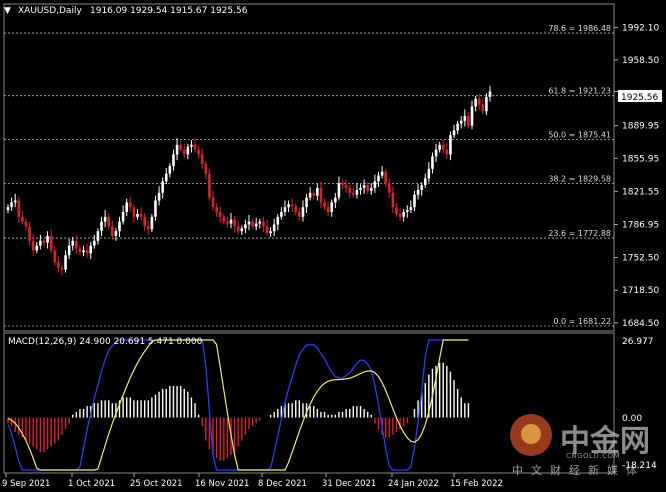 The image size is (666, 492). Describe the element at coordinates (640, 291) in the screenshot. I see `price-tick-label: 1718.50` at that location.